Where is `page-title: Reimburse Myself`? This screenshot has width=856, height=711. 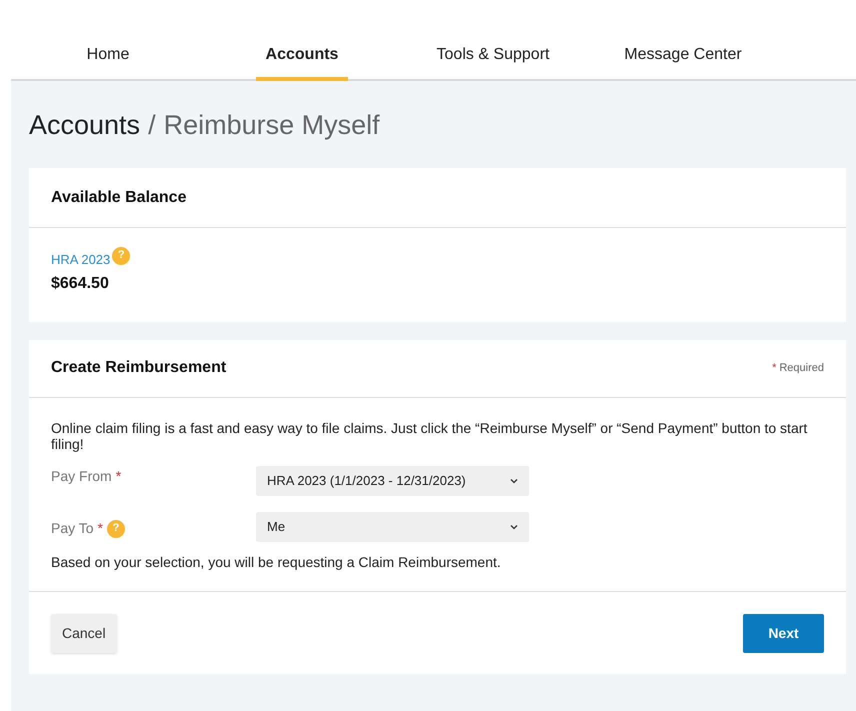 page-title: Reimburse Myself is located at coordinates (272, 125).